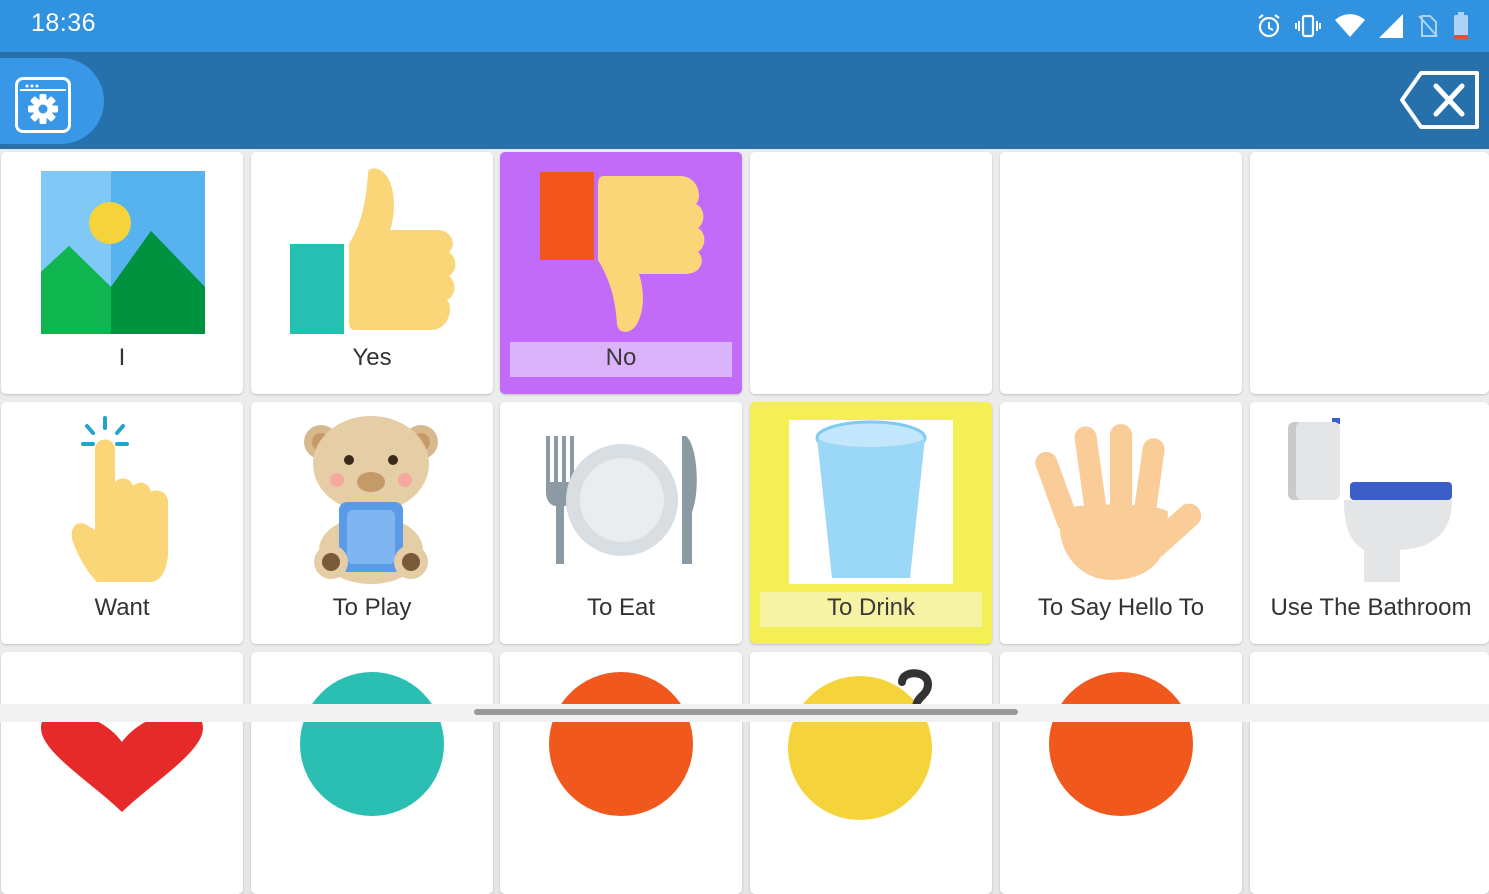 The width and height of the screenshot is (1489, 894). I want to click on symbol-cell-want: Want, so click(122, 523).